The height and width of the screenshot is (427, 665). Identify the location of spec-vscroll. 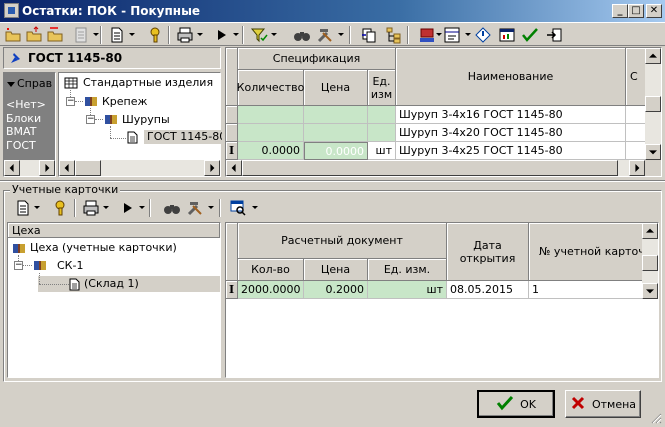
(653, 104).